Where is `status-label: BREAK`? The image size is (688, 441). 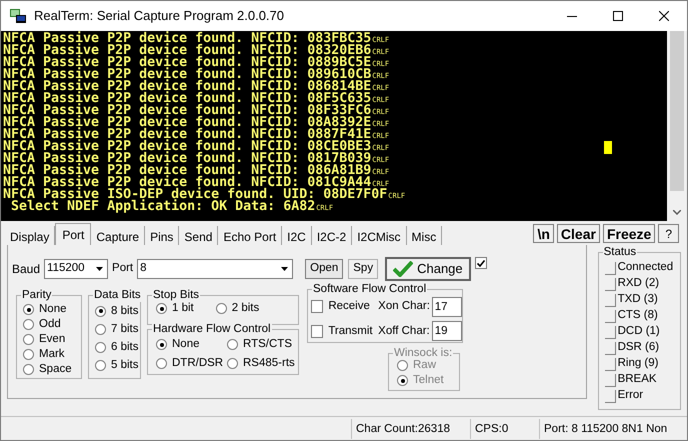 status-label: BREAK is located at coordinates (637, 380).